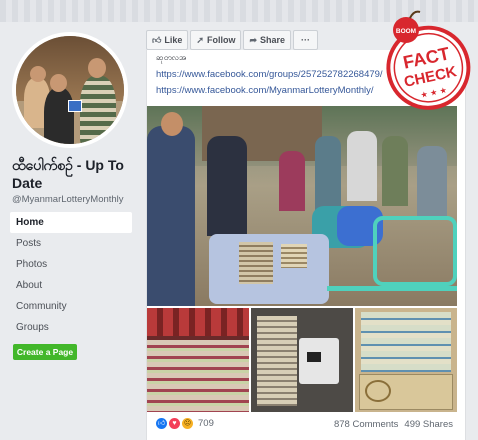 The image size is (478, 440). I want to click on person-woman, so click(59, 116).